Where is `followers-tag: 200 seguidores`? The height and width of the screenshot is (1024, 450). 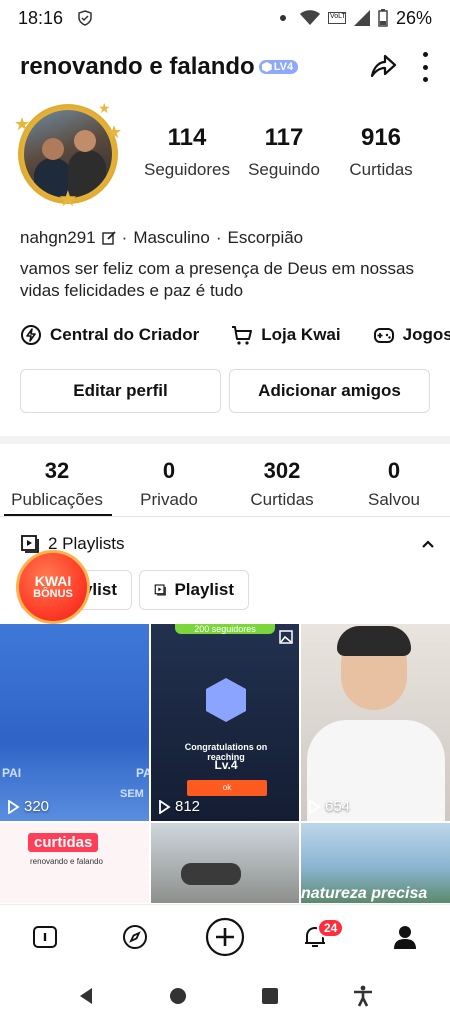 followers-tag: 200 seguidores is located at coordinates (225, 629).